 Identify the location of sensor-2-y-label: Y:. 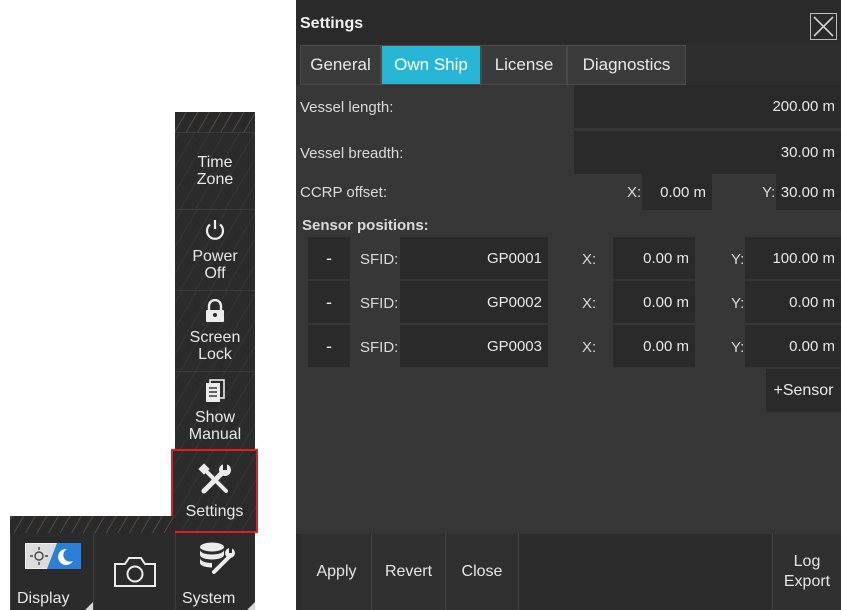
(738, 303).